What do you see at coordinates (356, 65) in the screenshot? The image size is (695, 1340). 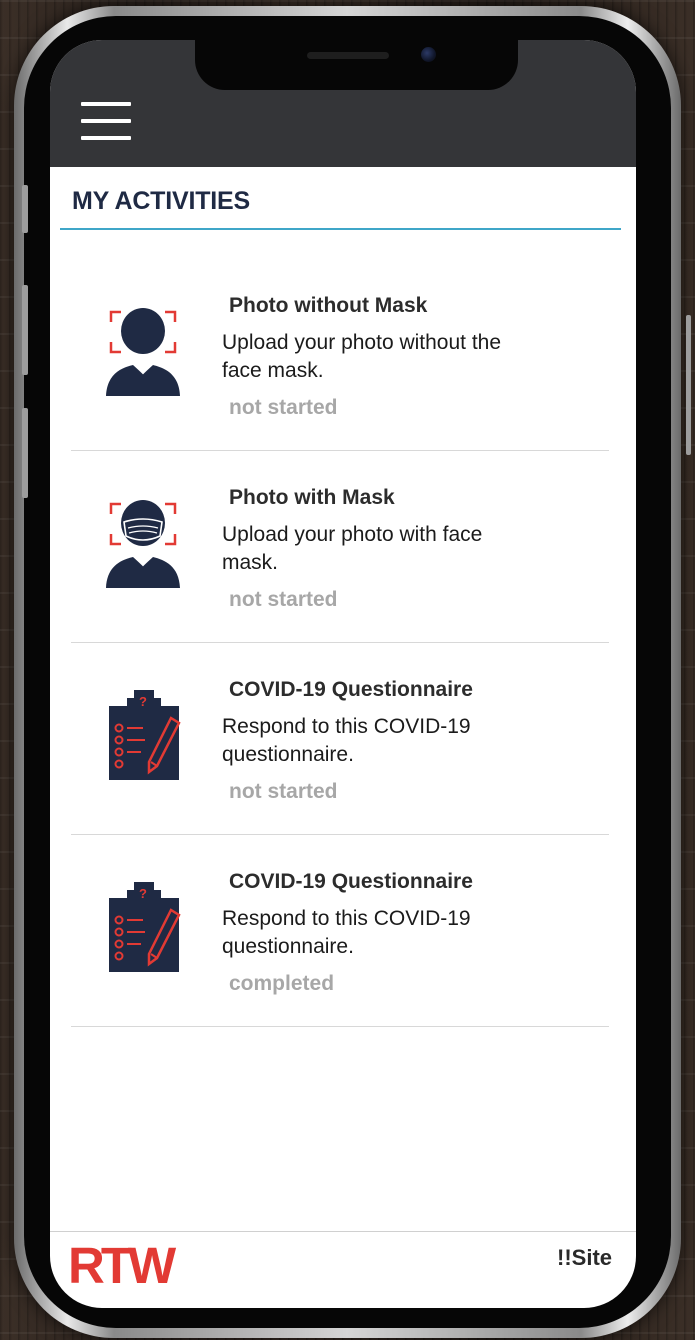 I see `phone-notch` at bounding box center [356, 65].